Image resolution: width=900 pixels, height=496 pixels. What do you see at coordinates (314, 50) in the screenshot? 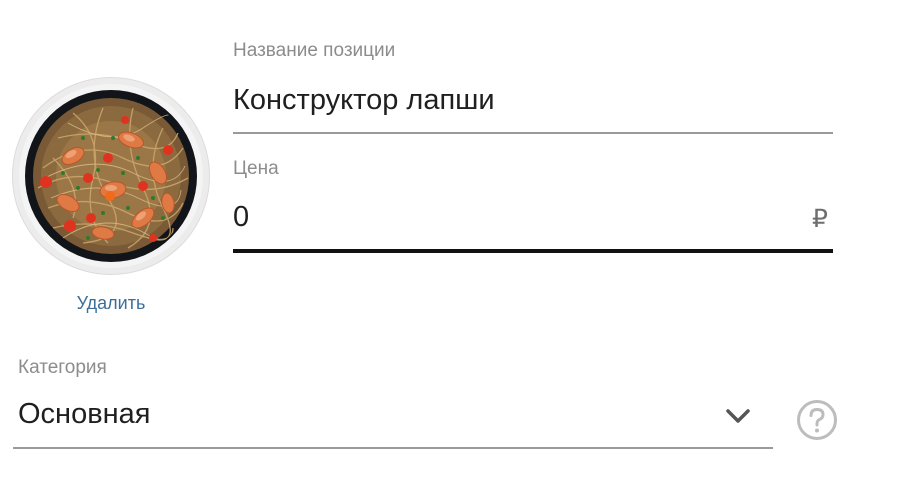
I see `name-field-label: Название позиции` at bounding box center [314, 50].